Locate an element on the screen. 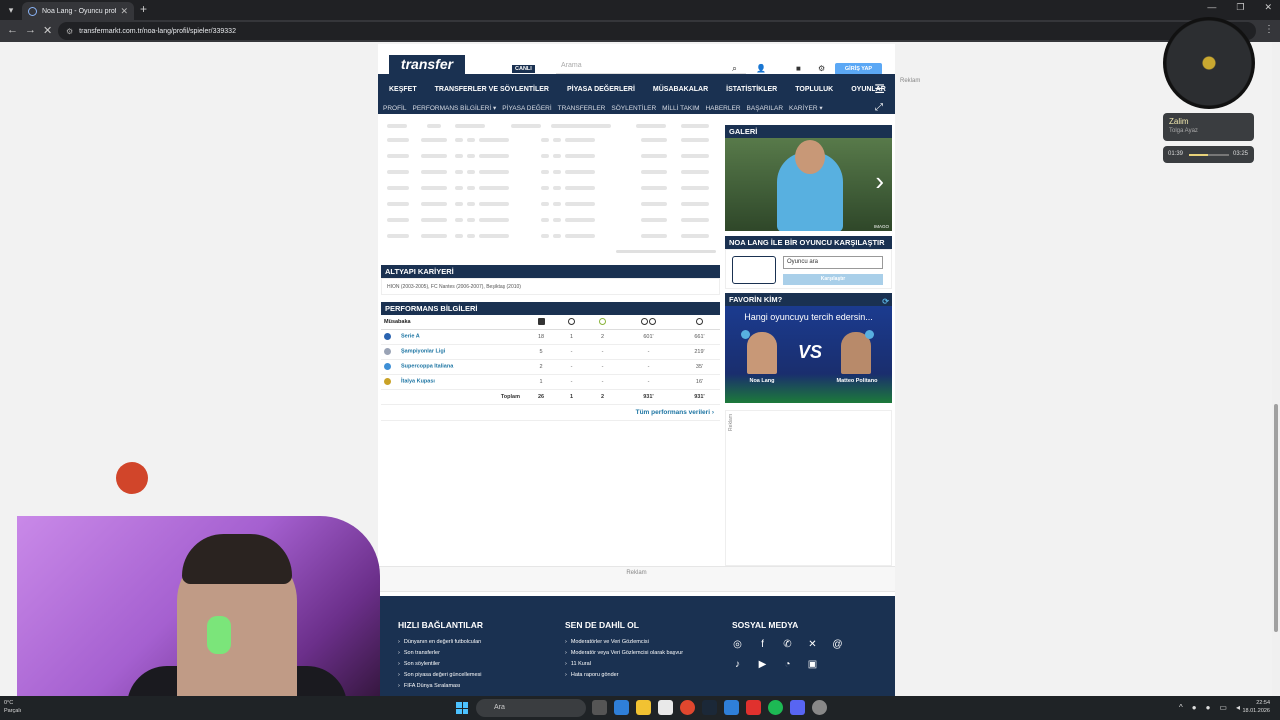 This screenshot has height=720, width=1280. youtube-app-icon is located at coordinates (753, 707).